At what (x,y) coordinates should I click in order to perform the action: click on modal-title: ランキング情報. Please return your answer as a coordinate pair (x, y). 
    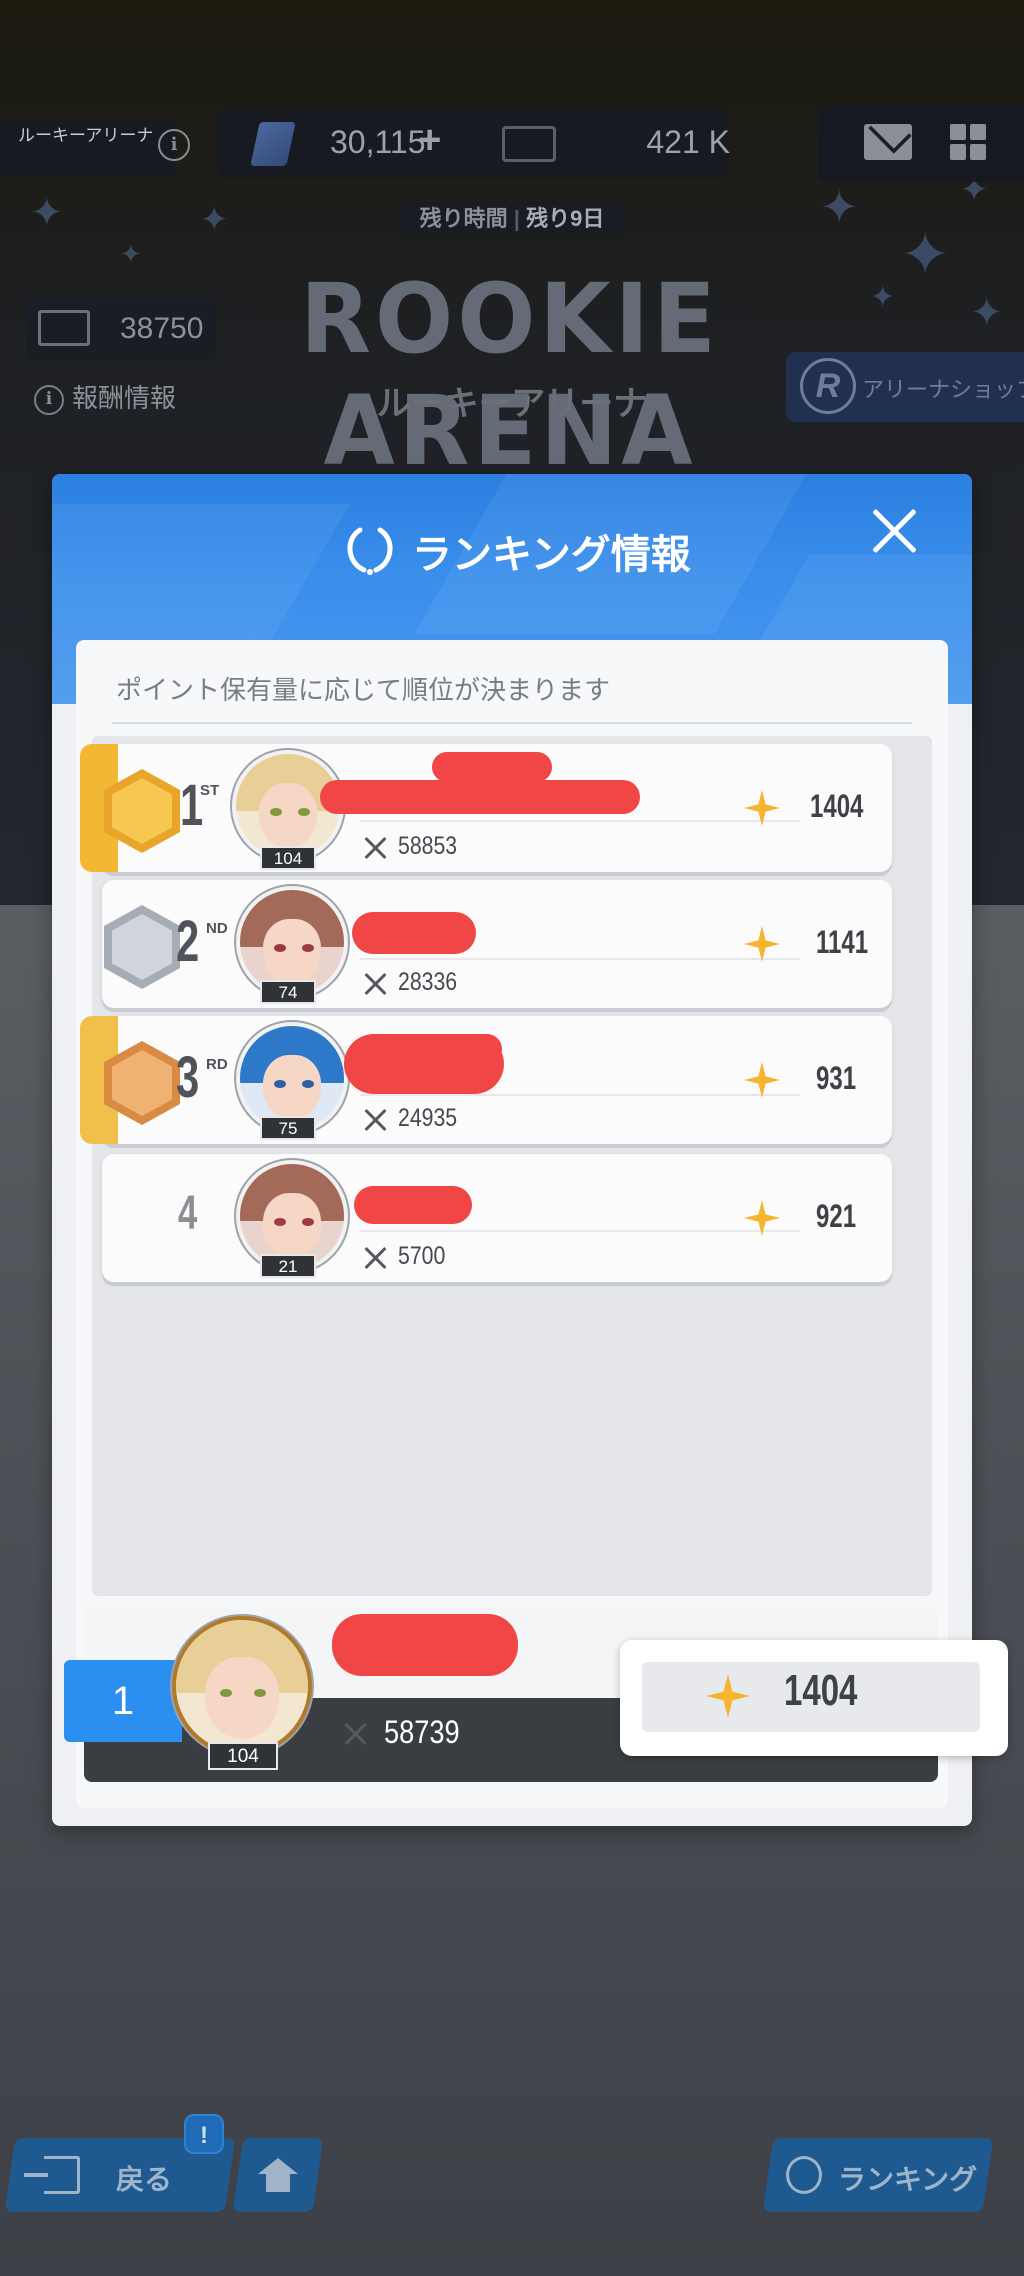
    Looking at the image, I should click on (551, 555).